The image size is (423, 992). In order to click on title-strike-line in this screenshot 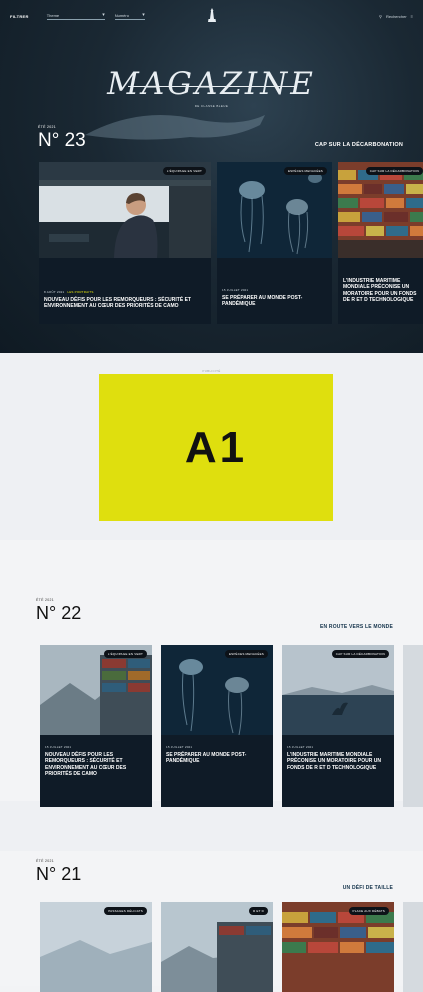, I will do `click(211, 86)`.